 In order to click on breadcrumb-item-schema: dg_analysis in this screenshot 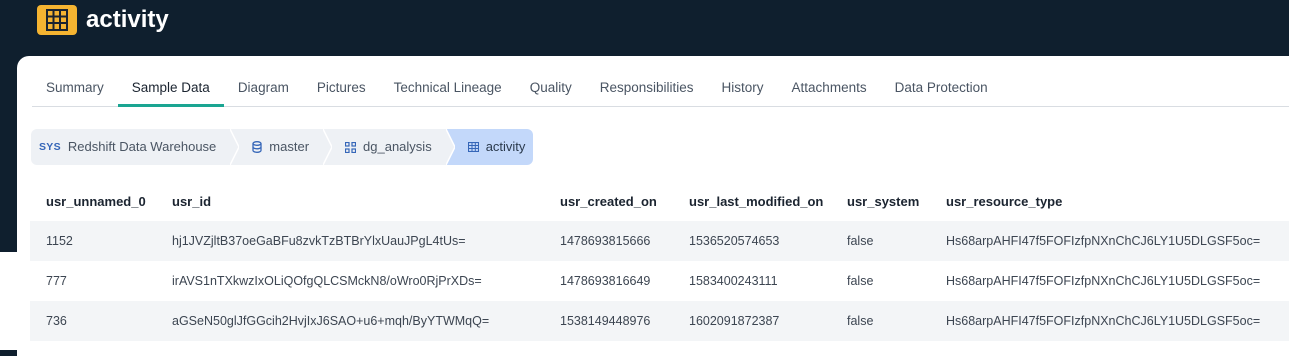, I will do `click(389, 147)`.